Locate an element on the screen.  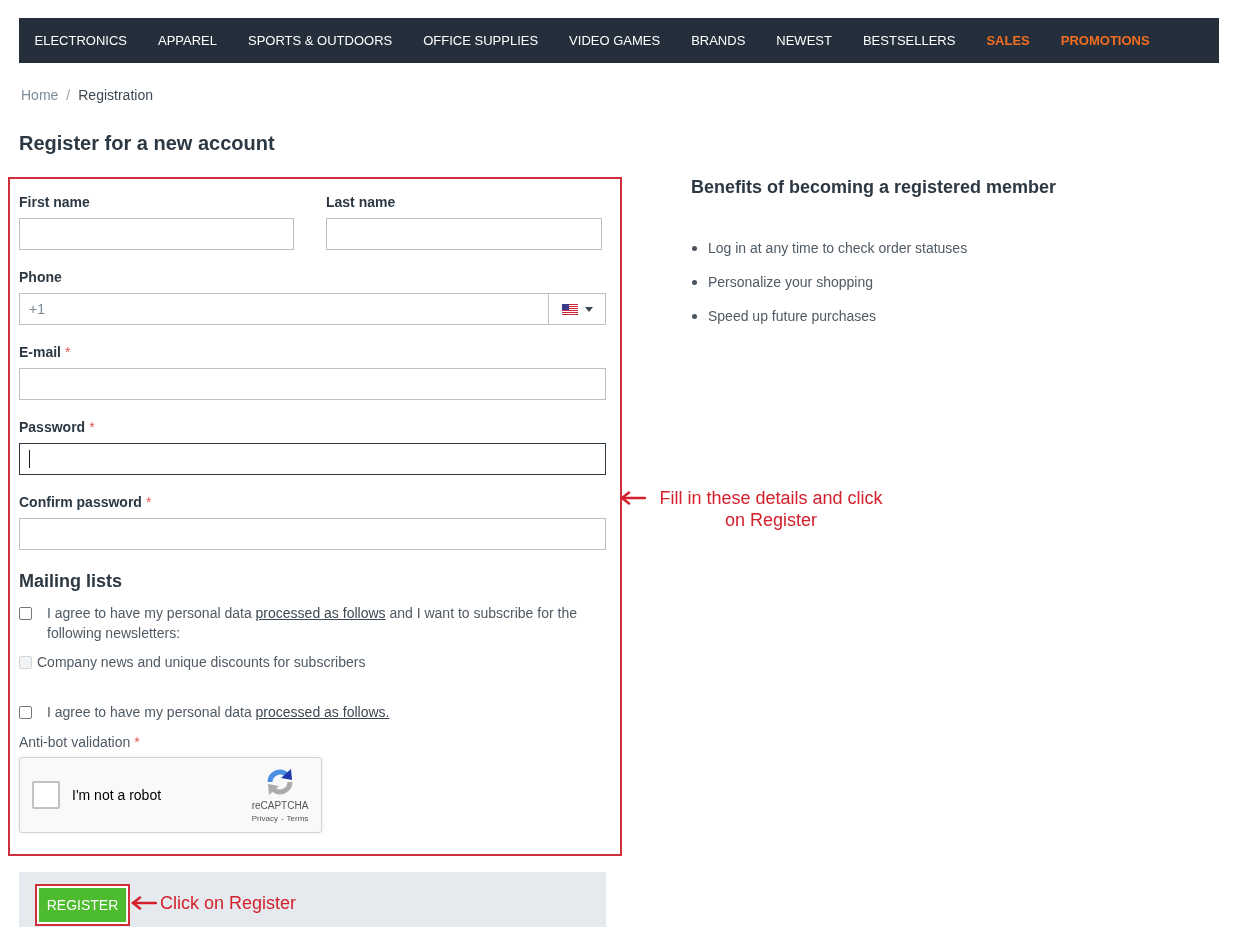
field-label: Phone is located at coordinates (40, 277).